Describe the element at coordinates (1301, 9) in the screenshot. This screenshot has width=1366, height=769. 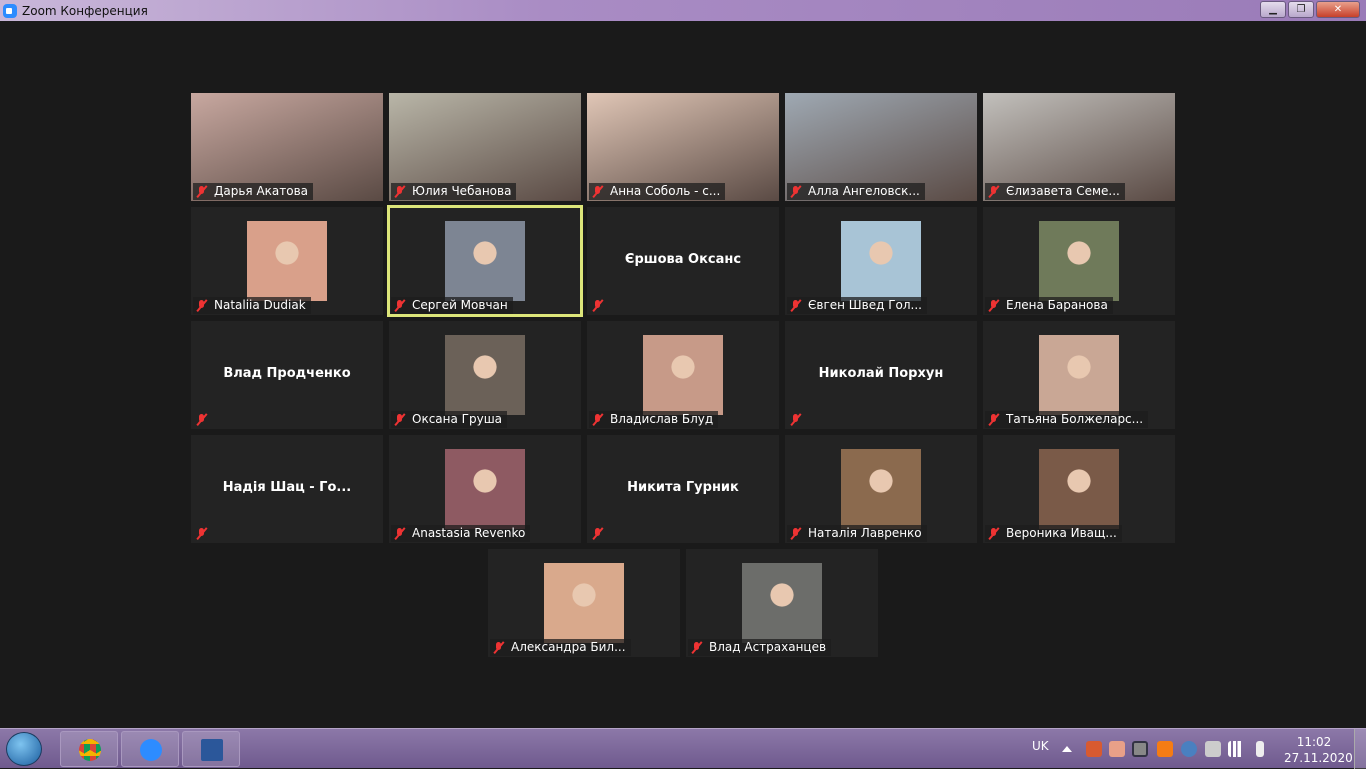
I see `maximize-button: ❐` at that location.